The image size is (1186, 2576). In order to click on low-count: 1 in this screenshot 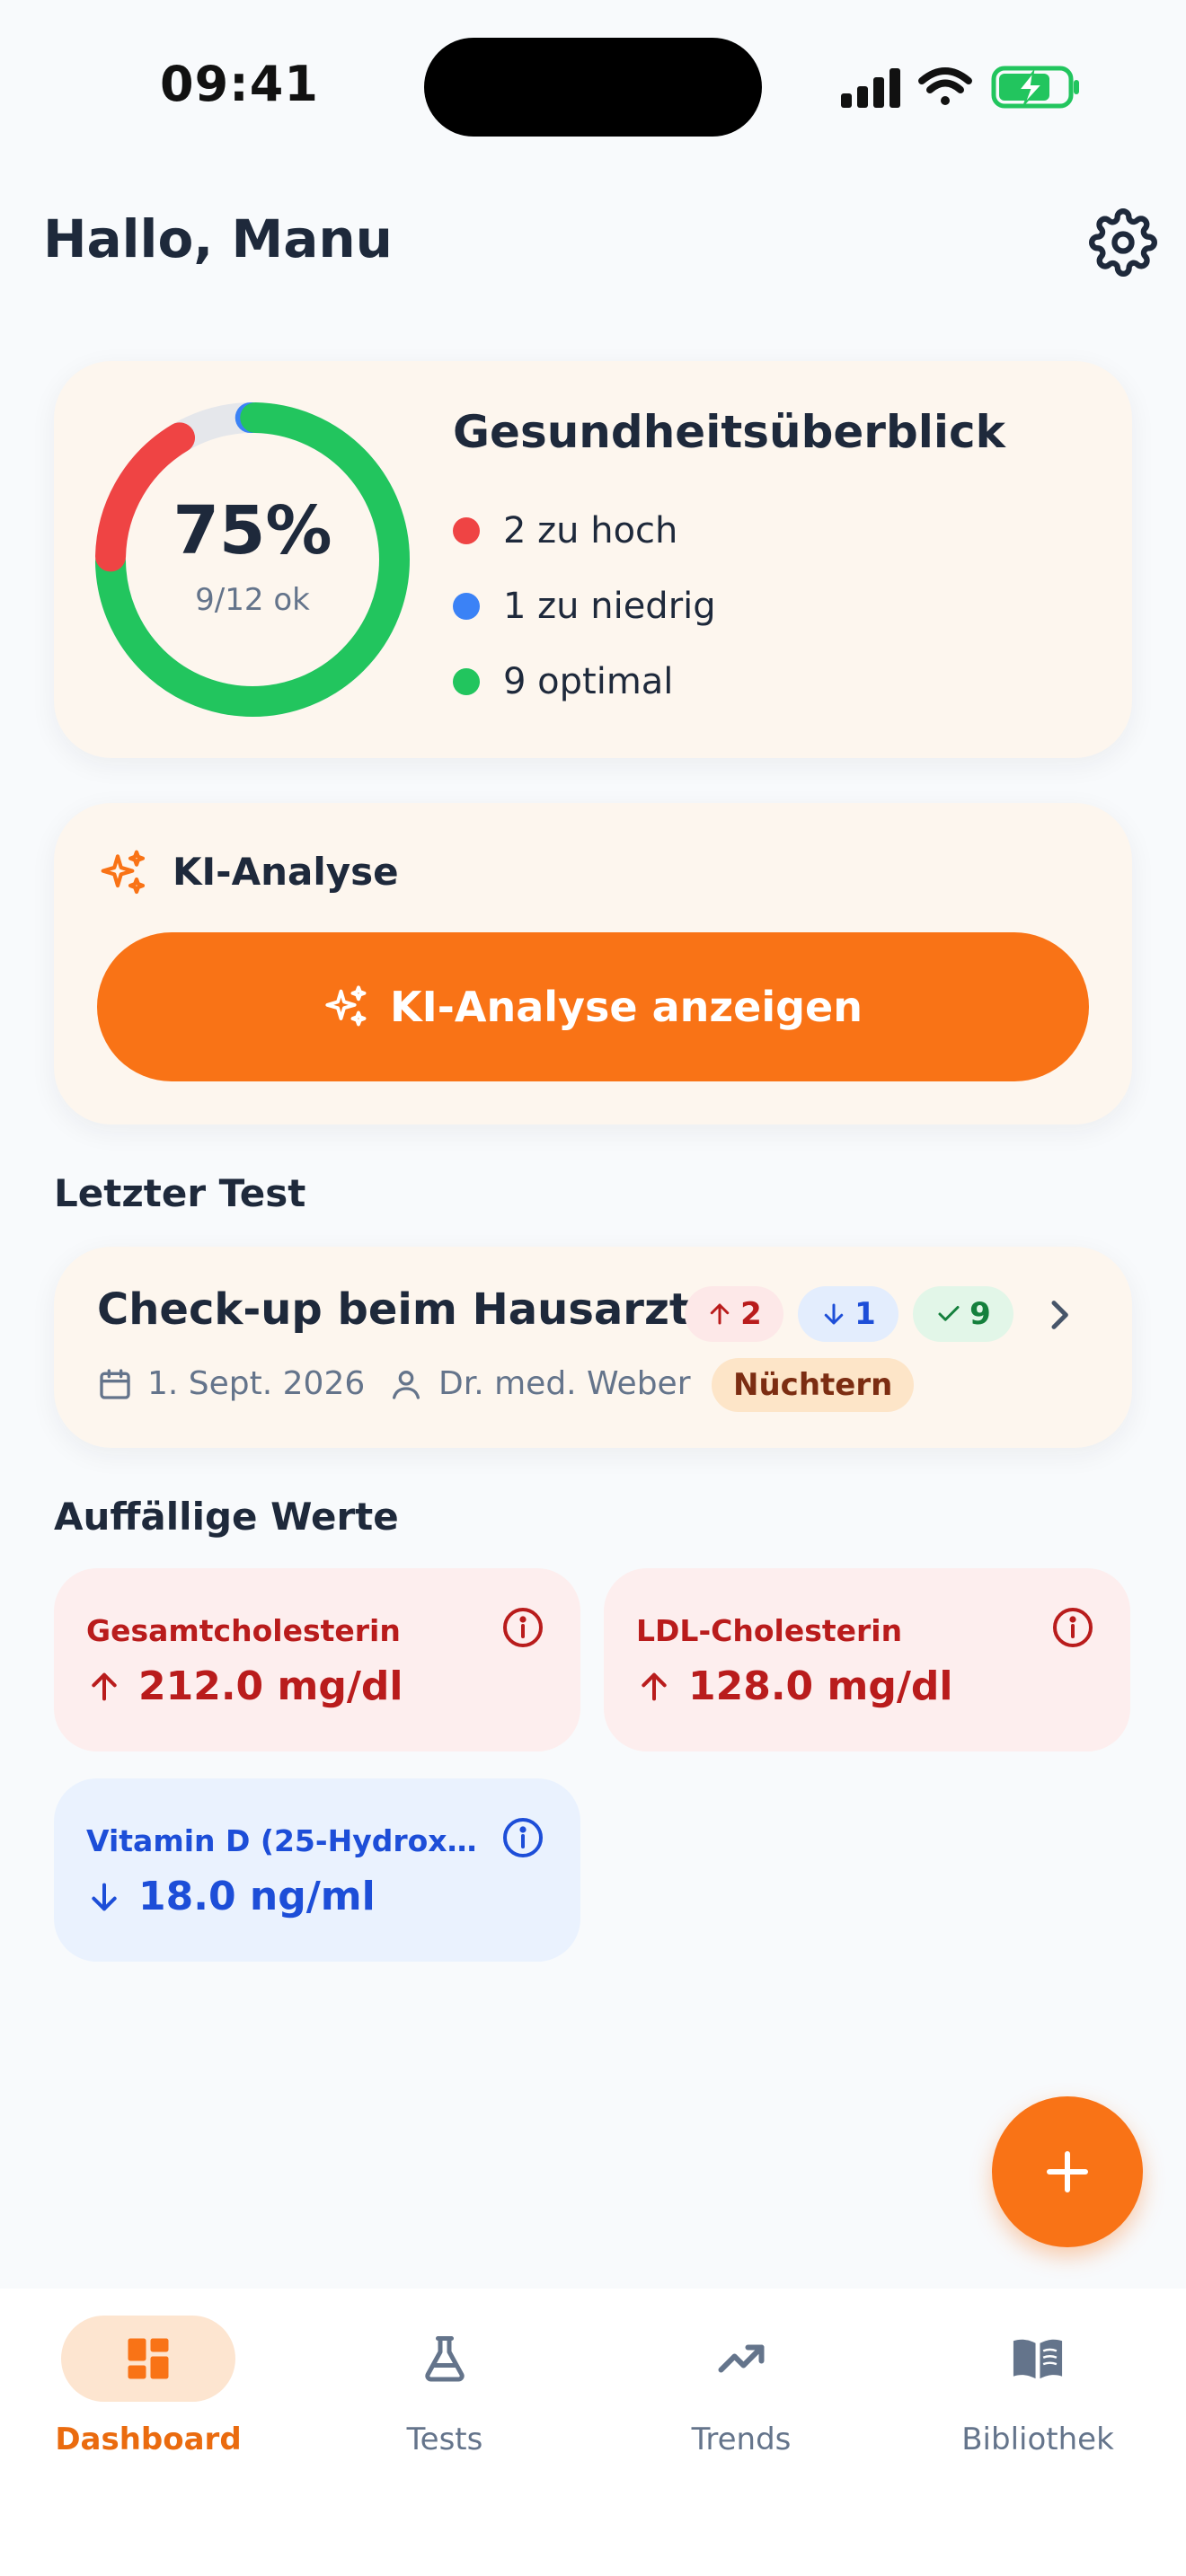, I will do `click(865, 1314)`.